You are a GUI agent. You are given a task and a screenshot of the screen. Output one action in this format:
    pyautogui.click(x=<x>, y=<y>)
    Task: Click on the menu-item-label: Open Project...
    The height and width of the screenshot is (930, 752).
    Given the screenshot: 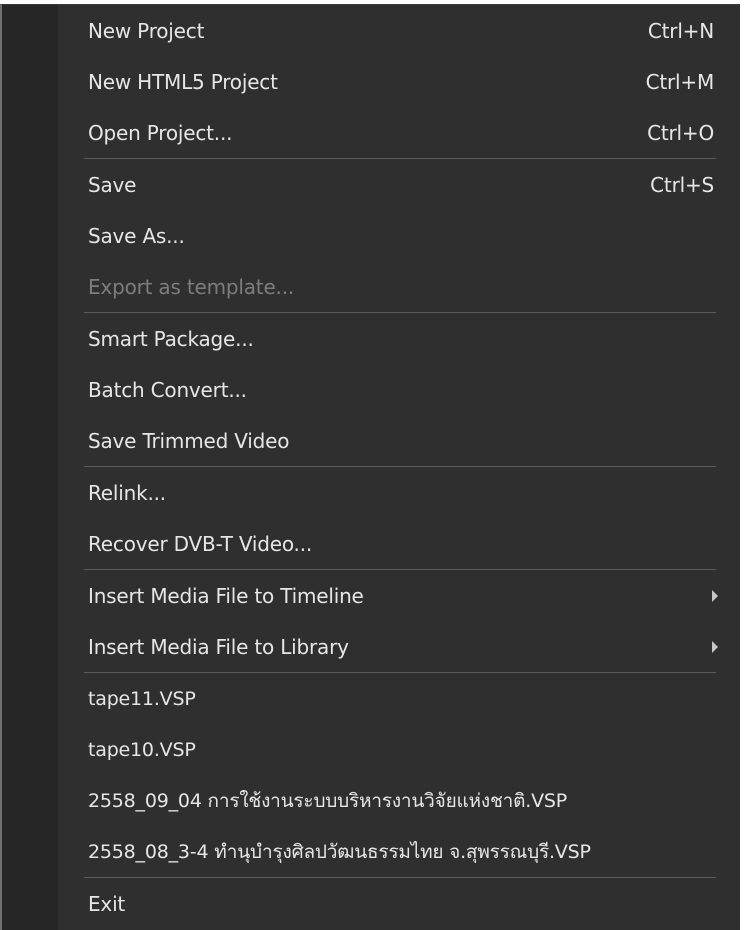 What is the action you would take?
    pyautogui.click(x=160, y=132)
    